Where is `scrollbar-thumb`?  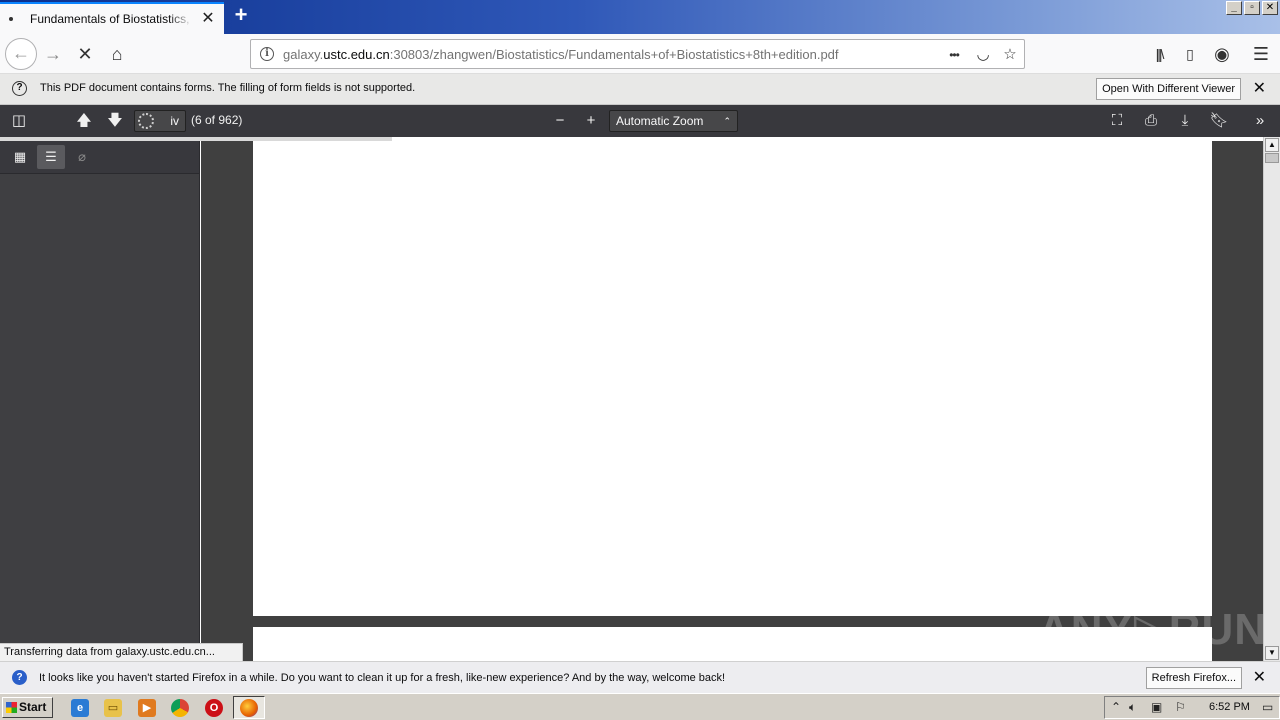 scrollbar-thumb is located at coordinates (1272, 158).